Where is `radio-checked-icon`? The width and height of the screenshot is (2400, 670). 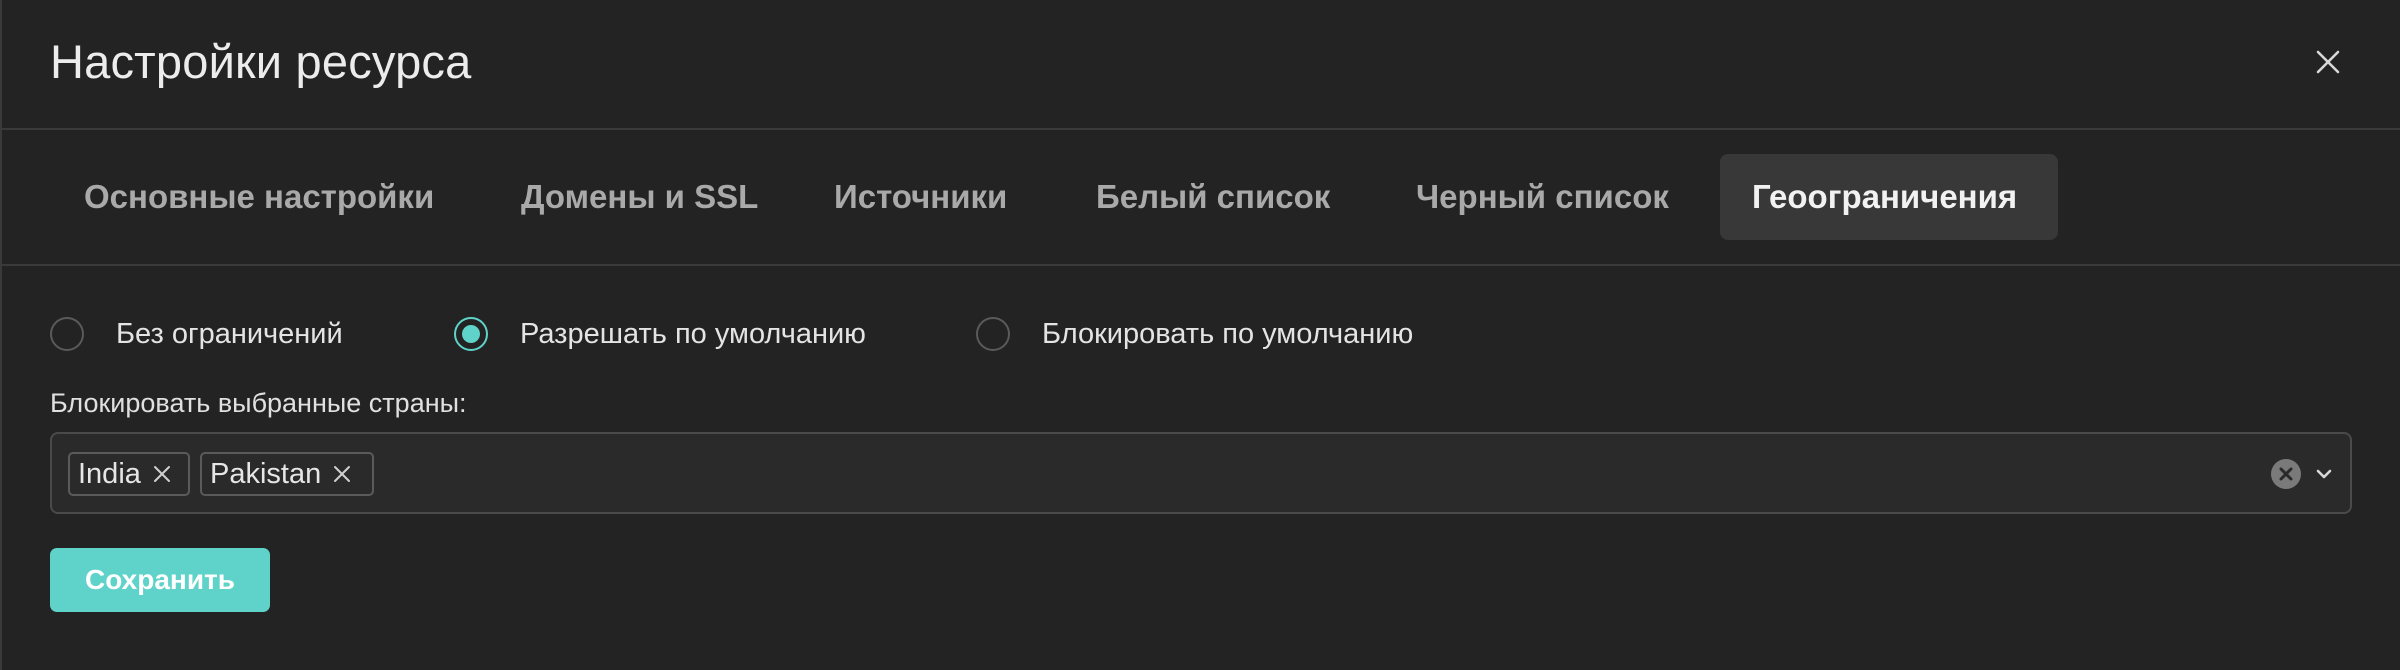 radio-checked-icon is located at coordinates (471, 334).